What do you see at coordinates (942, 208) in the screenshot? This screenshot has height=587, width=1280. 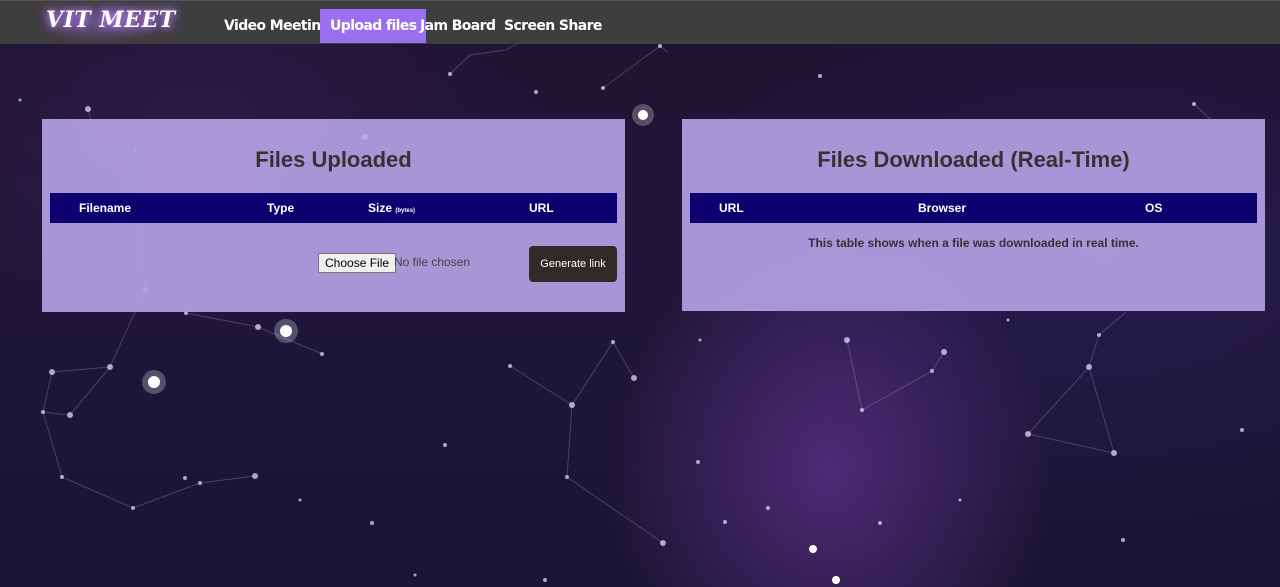 I see `col-browser: Browser` at bounding box center [942, 208].